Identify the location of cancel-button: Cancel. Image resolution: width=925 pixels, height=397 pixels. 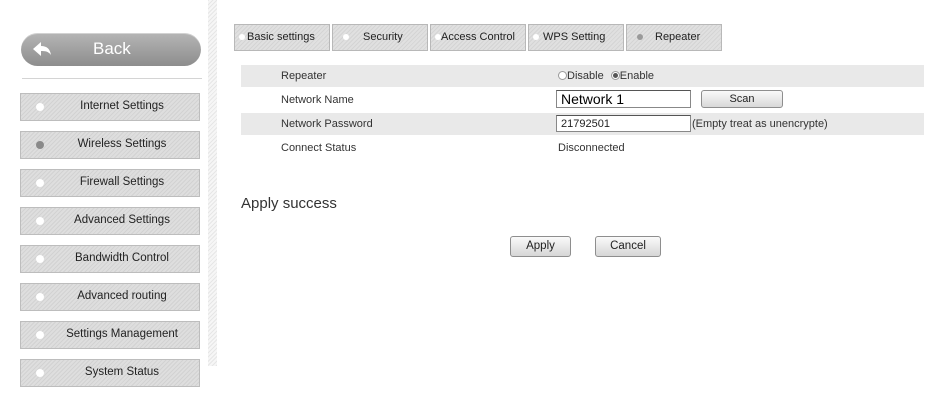
(628, 246).